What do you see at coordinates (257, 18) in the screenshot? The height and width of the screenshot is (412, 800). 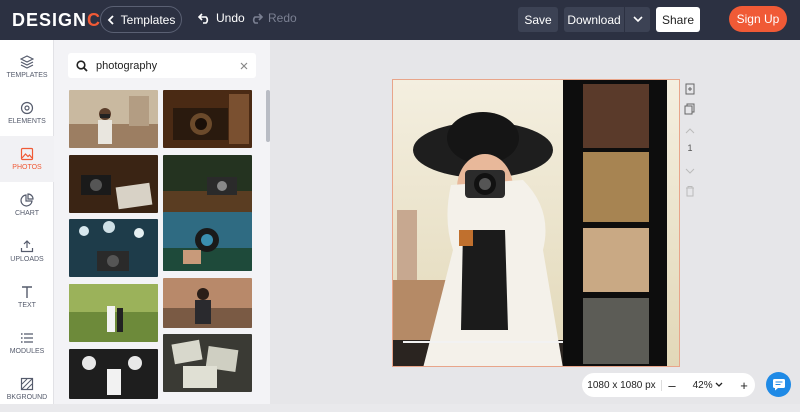 I see `redo-icon` at bounding box center [257, 18].